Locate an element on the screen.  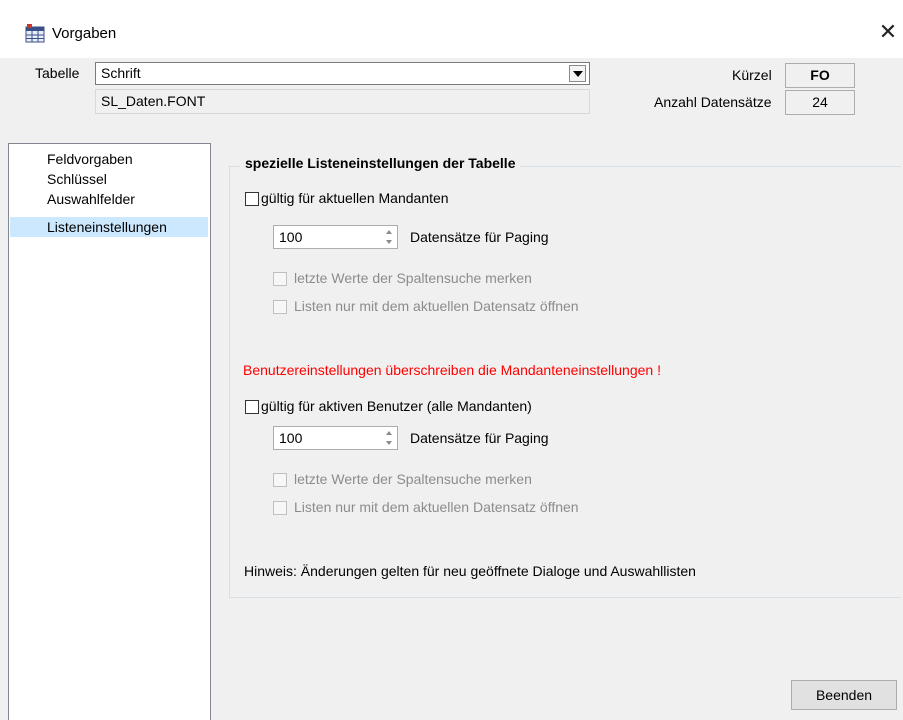
tabelle-path: SL_Daten.FONT is located at coordinates (153, 101).